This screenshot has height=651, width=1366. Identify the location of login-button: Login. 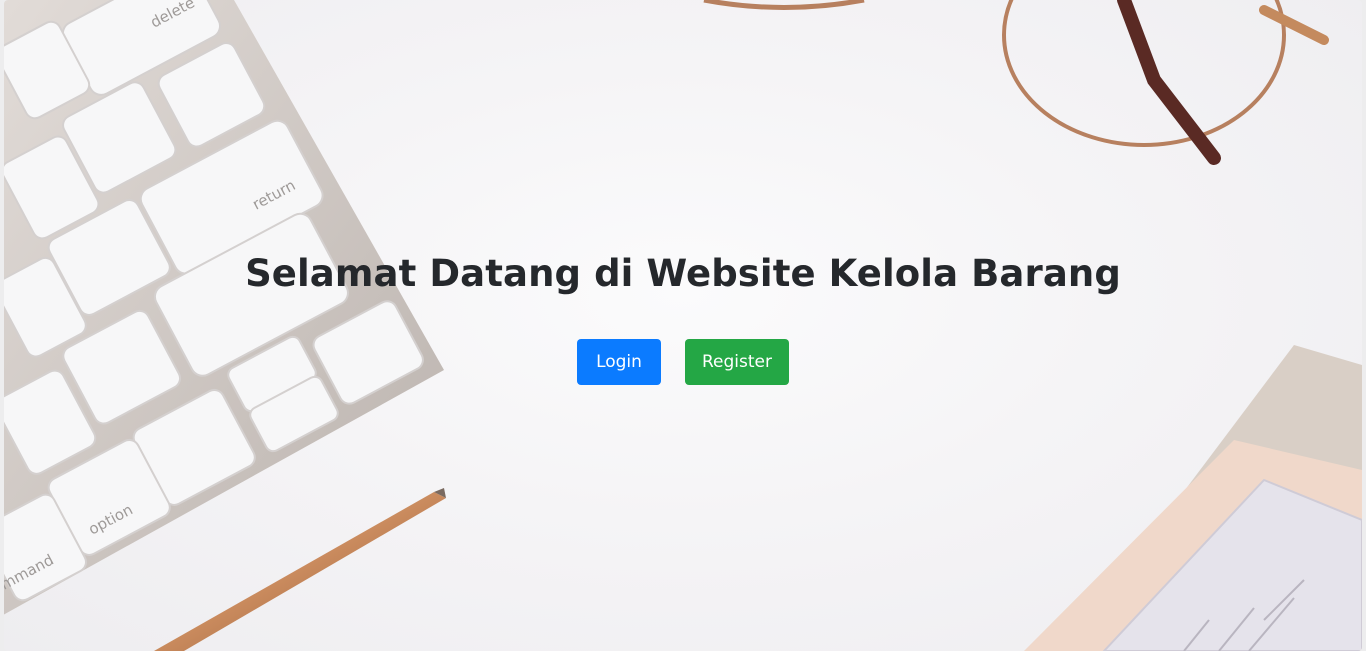
(619, 362).